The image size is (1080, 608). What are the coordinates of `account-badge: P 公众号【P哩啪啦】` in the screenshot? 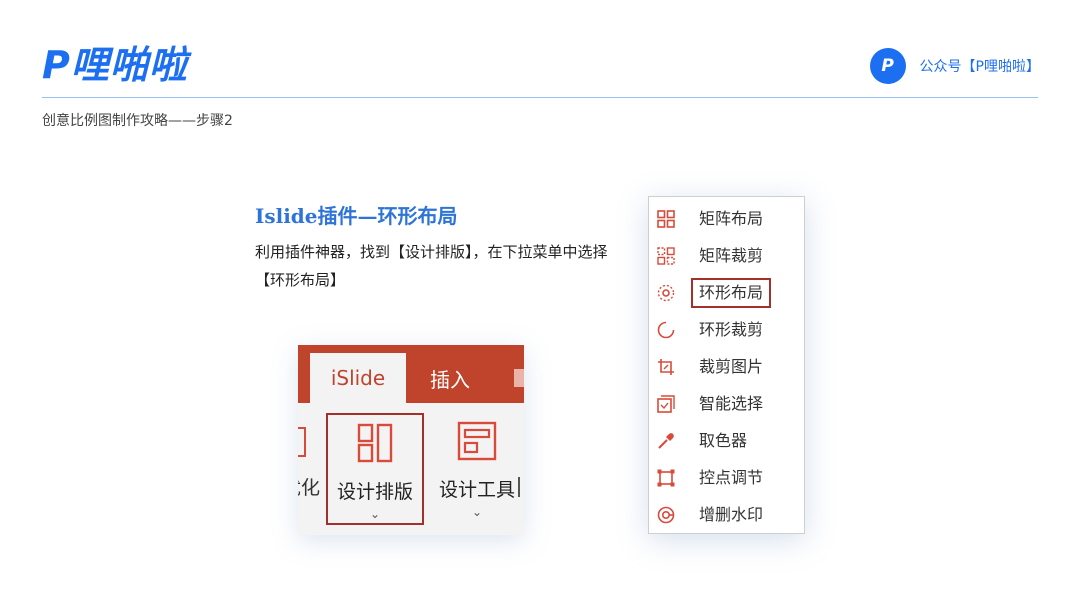 It's located at (954, 66).